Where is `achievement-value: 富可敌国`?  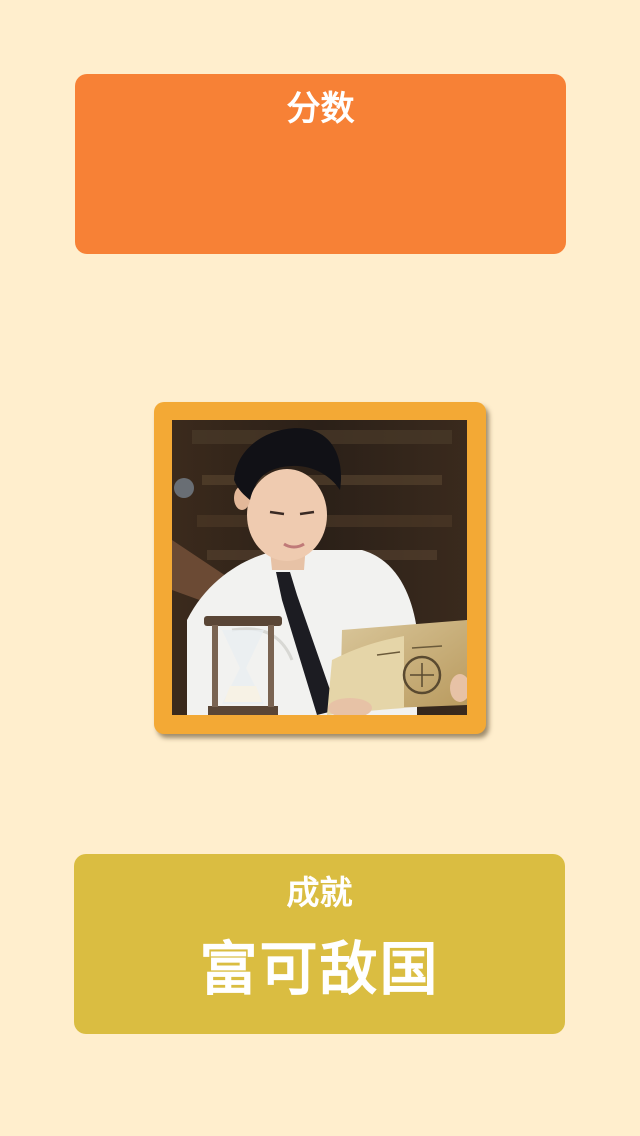 achievement-value: 富可敌国 is located at coordinates (319, 969).